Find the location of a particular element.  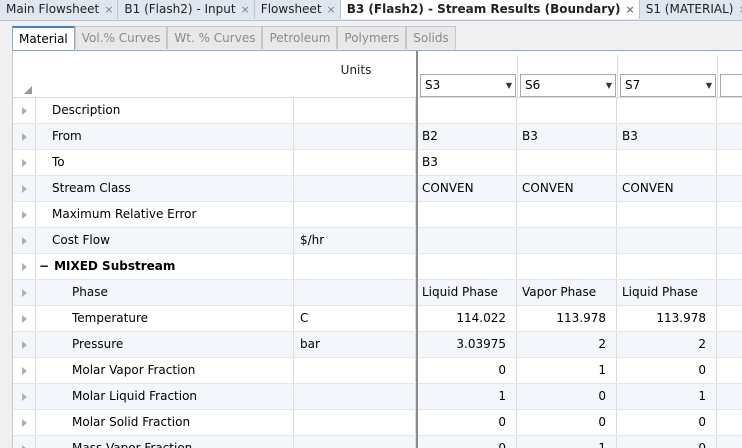

table-row: Maximum Relative Error is located at coordinates (377, 215).